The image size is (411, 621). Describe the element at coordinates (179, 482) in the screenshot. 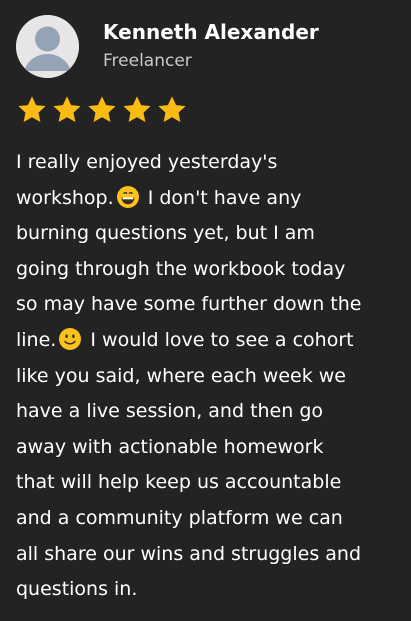

I see `review-line: that will help keep us accountable` at that location.